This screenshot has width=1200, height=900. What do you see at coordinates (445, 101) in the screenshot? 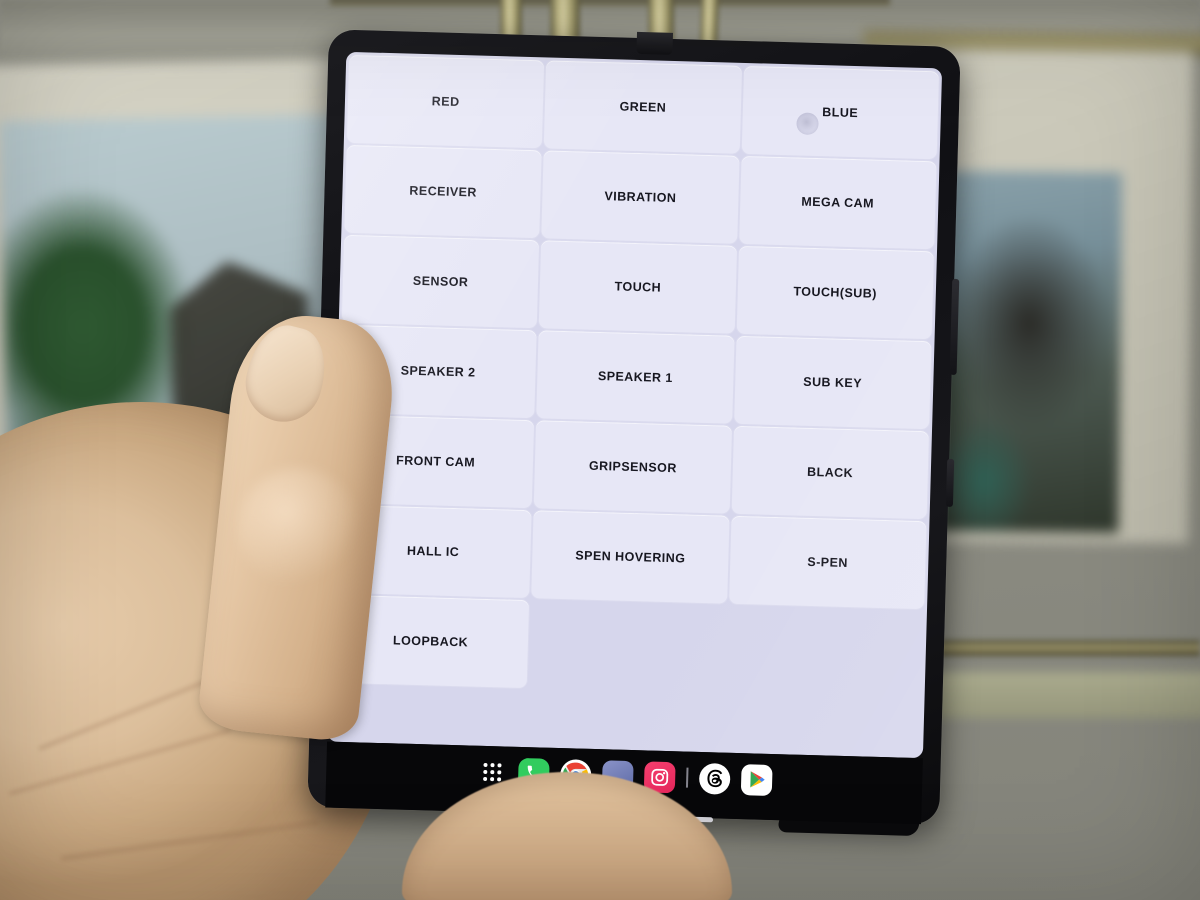
I see `test-button: RED` at bounding box center [445, 101].